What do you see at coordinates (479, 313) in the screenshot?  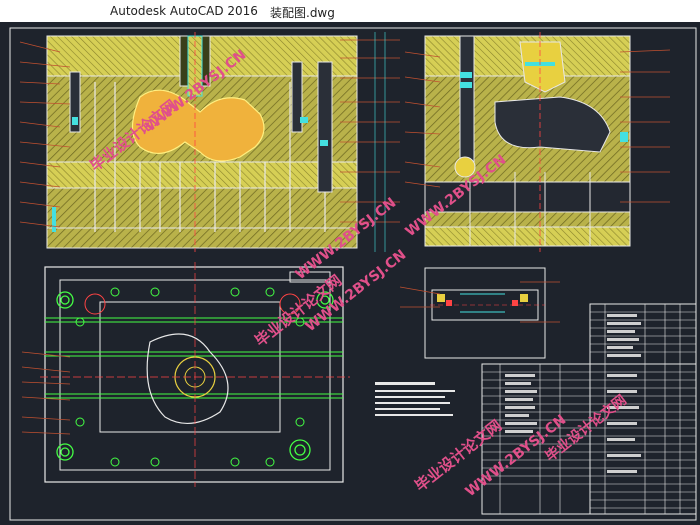 I see `detail-view` at bounding box center [479, 313].